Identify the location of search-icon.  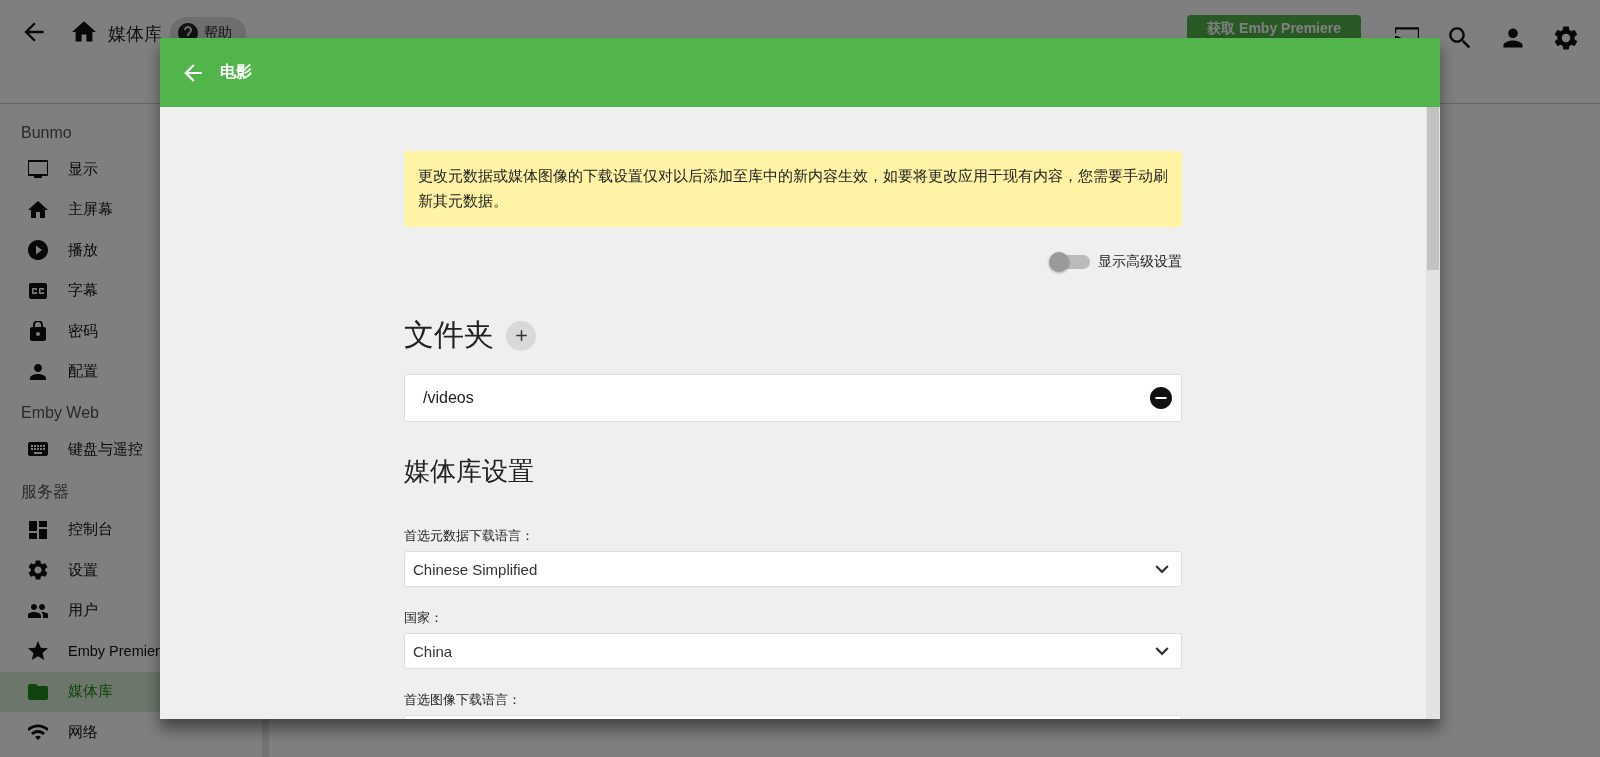
(1460, 38).